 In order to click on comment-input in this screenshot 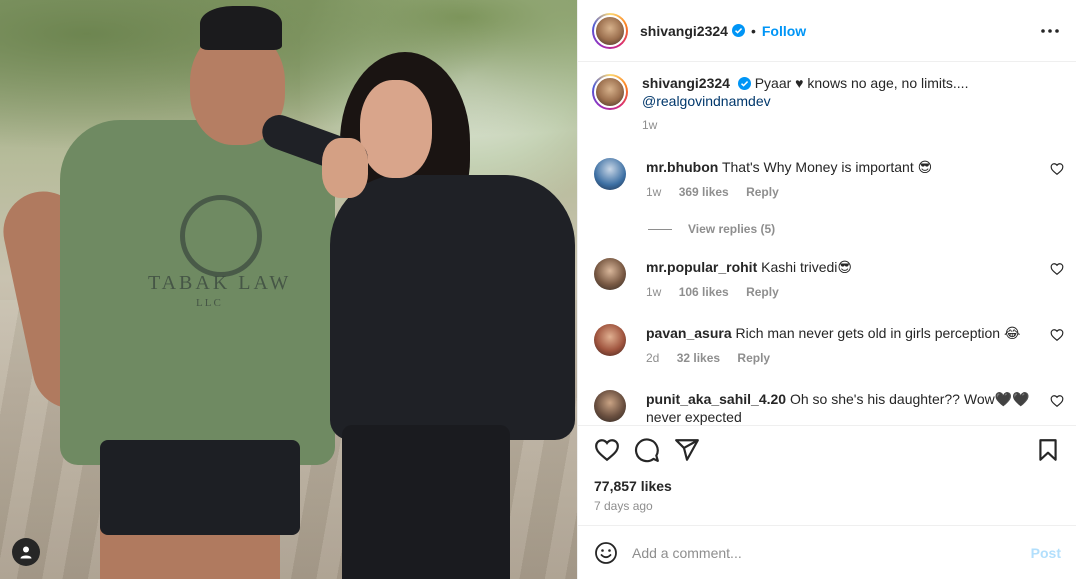, I will do `click(822, 552)`.